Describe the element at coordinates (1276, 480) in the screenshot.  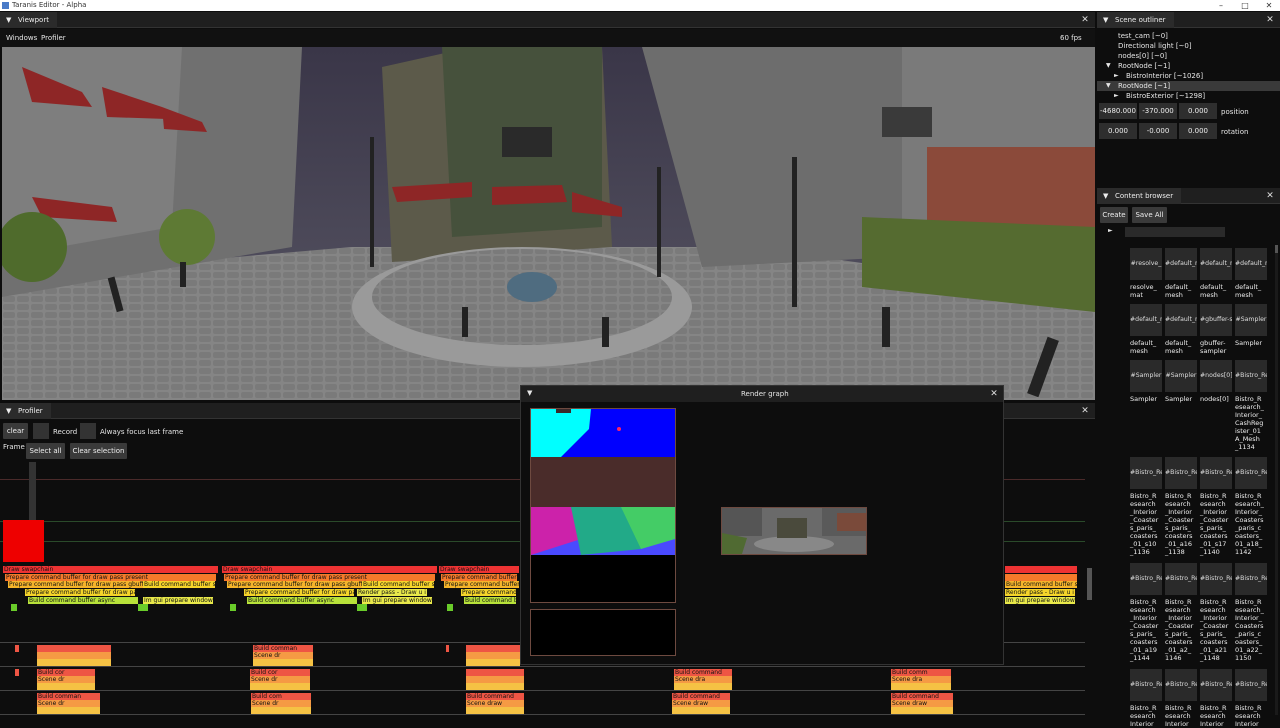
I see `content-scrollbar` at that location.